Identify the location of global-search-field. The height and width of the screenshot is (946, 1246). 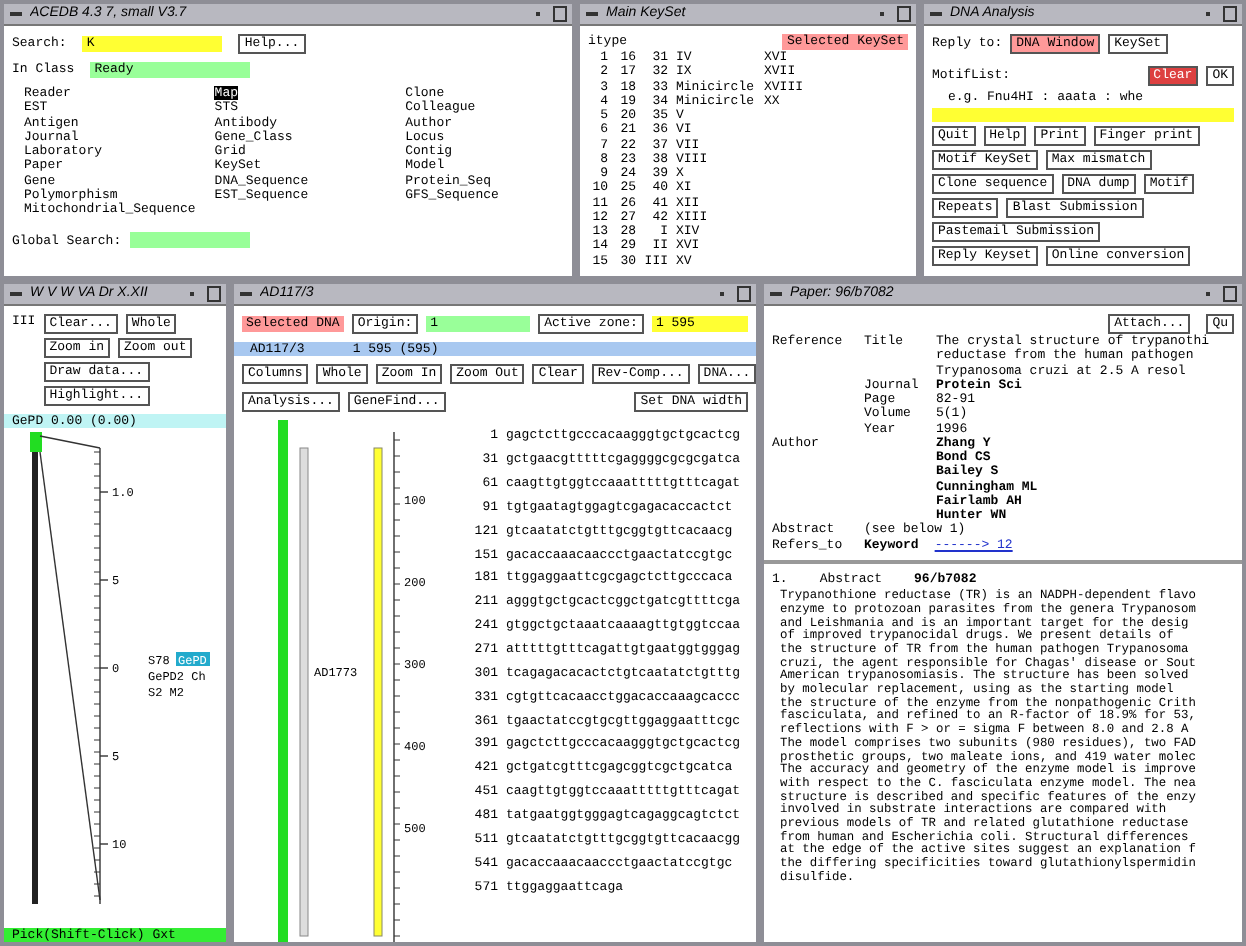
(189, 240).